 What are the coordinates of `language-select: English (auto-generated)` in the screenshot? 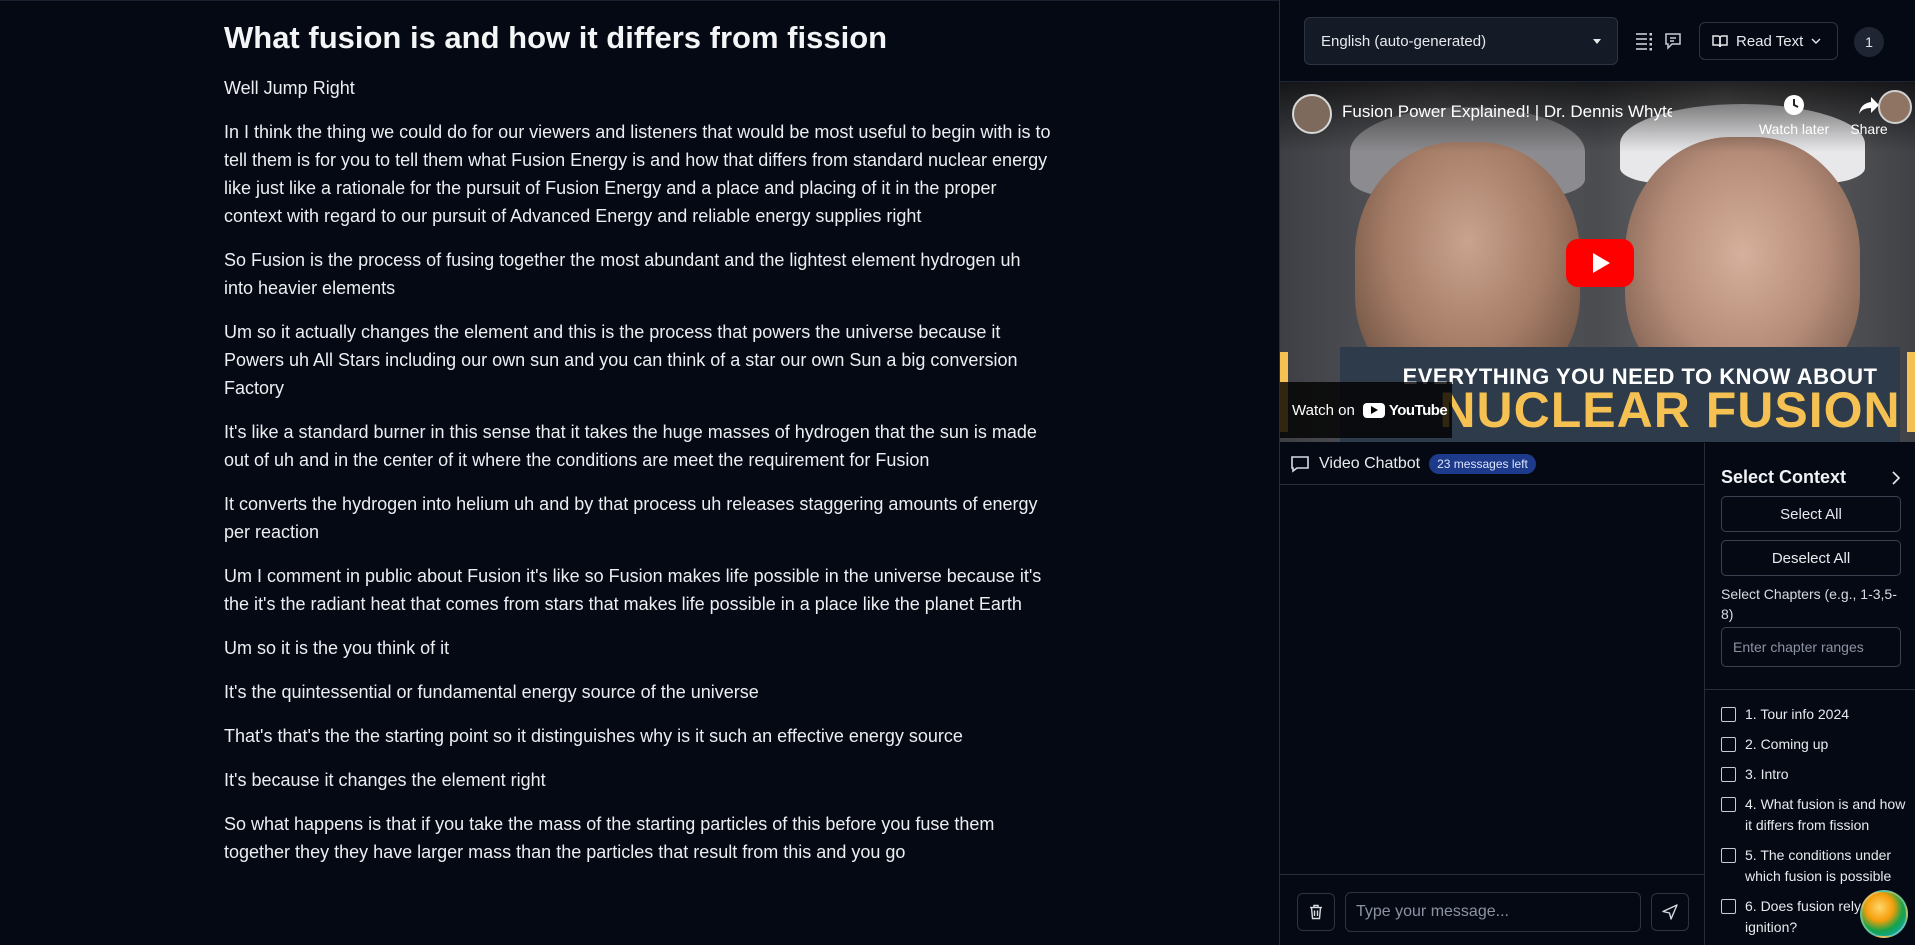 It's located at (1461, 41).